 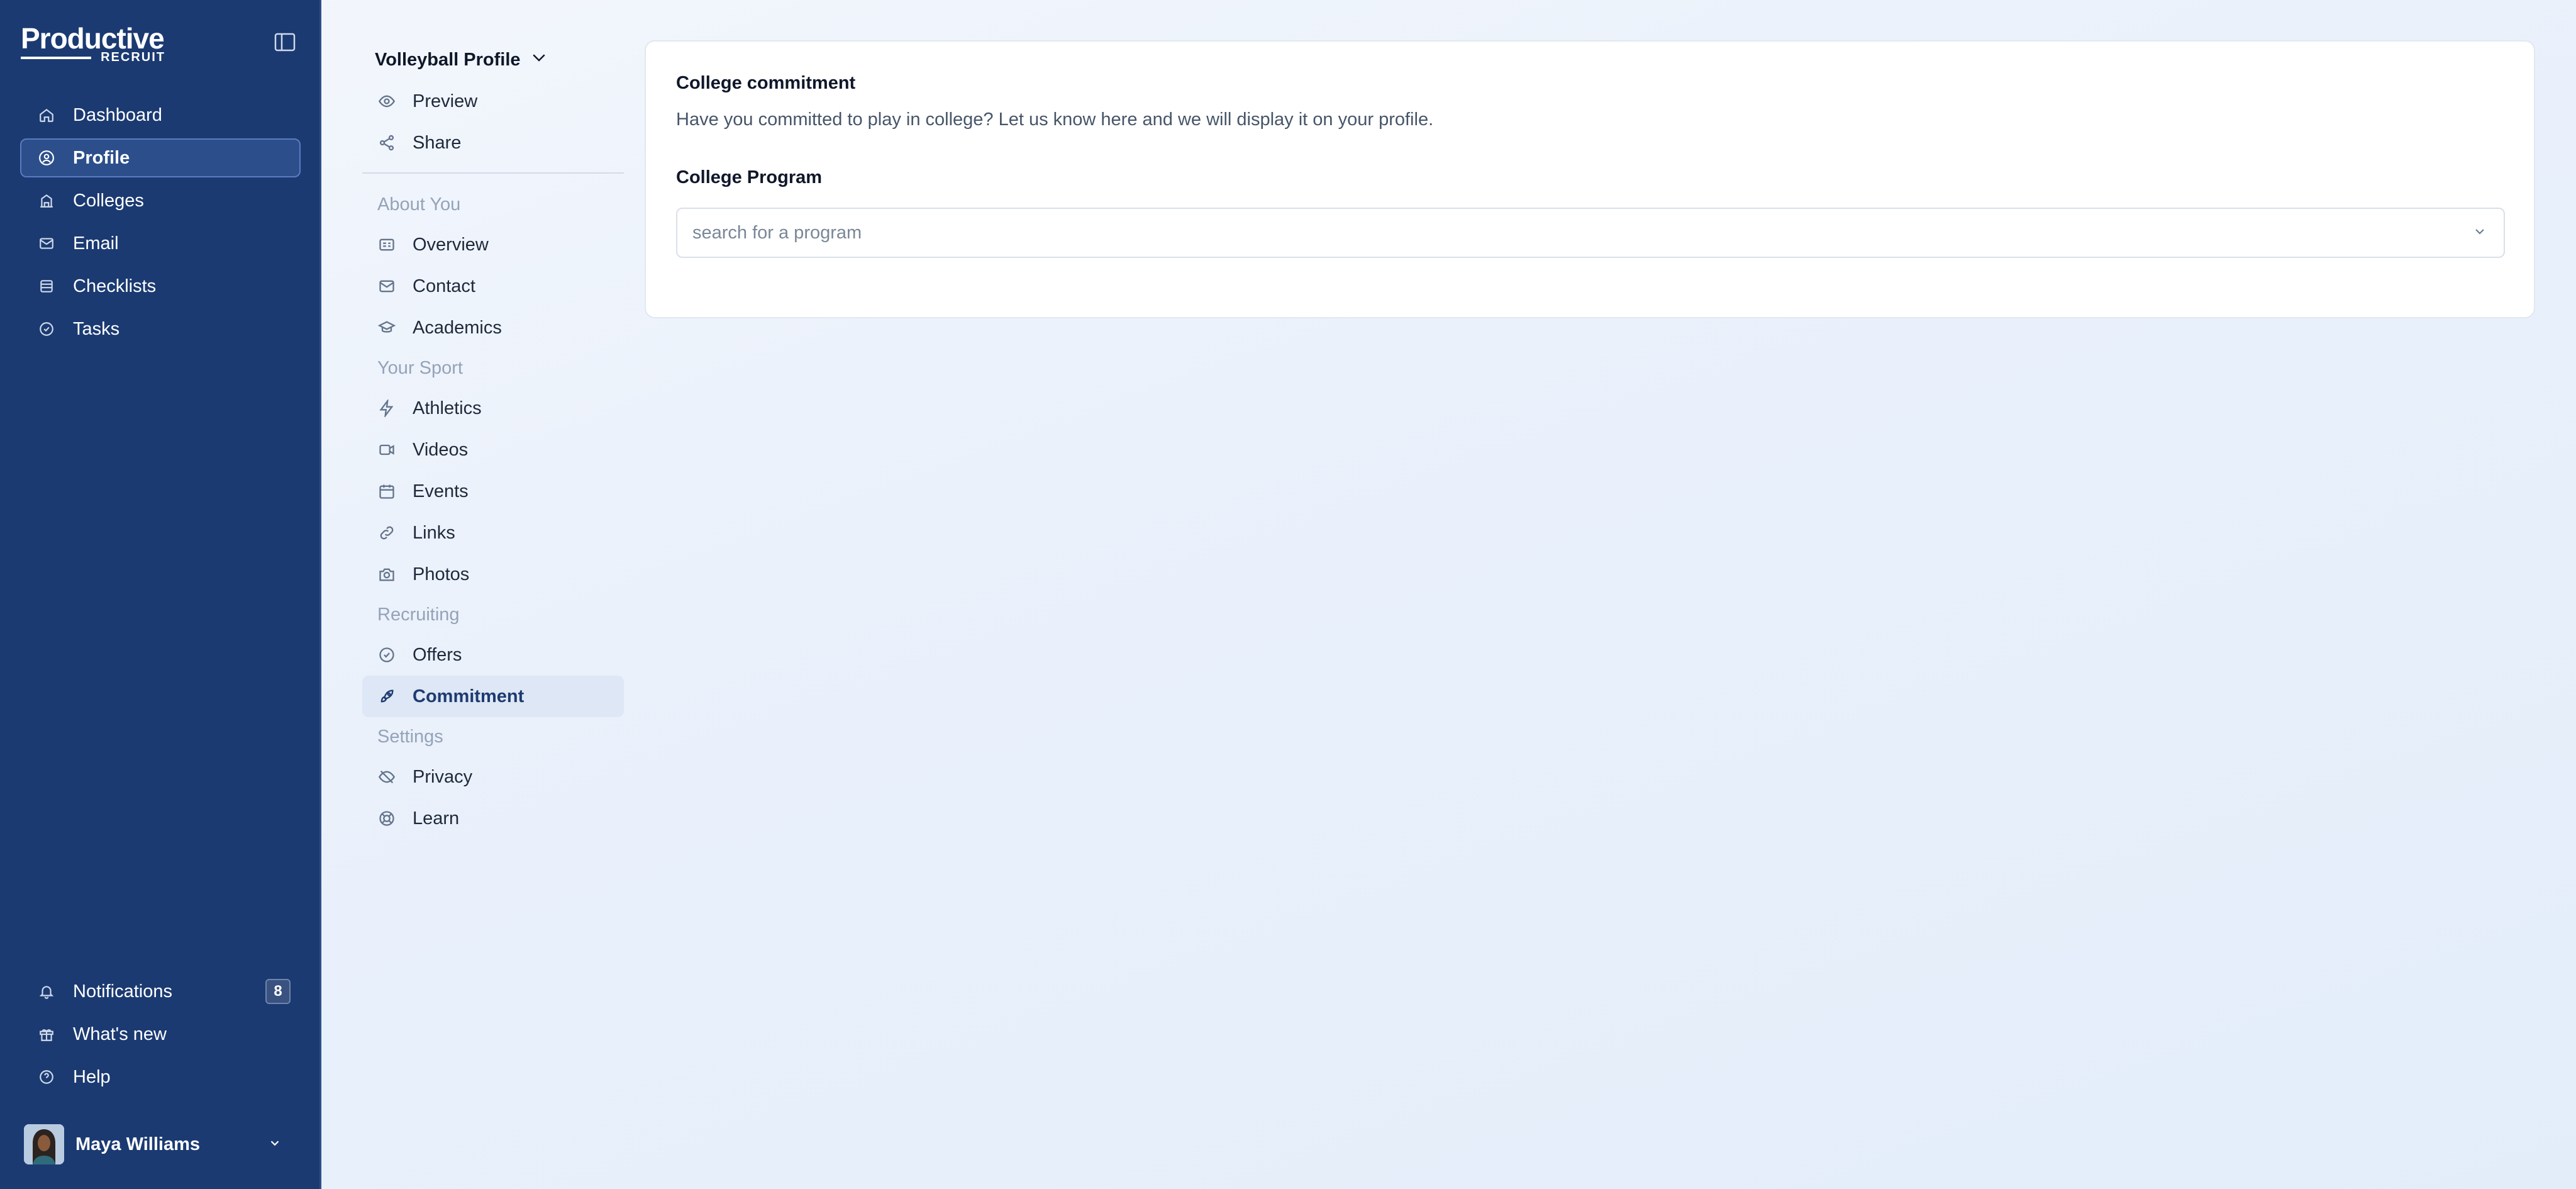 What do you see at coordinates (160, 243) in the screenshot?
I see `nav-item-email: Email` at bounding box center [160, 243].